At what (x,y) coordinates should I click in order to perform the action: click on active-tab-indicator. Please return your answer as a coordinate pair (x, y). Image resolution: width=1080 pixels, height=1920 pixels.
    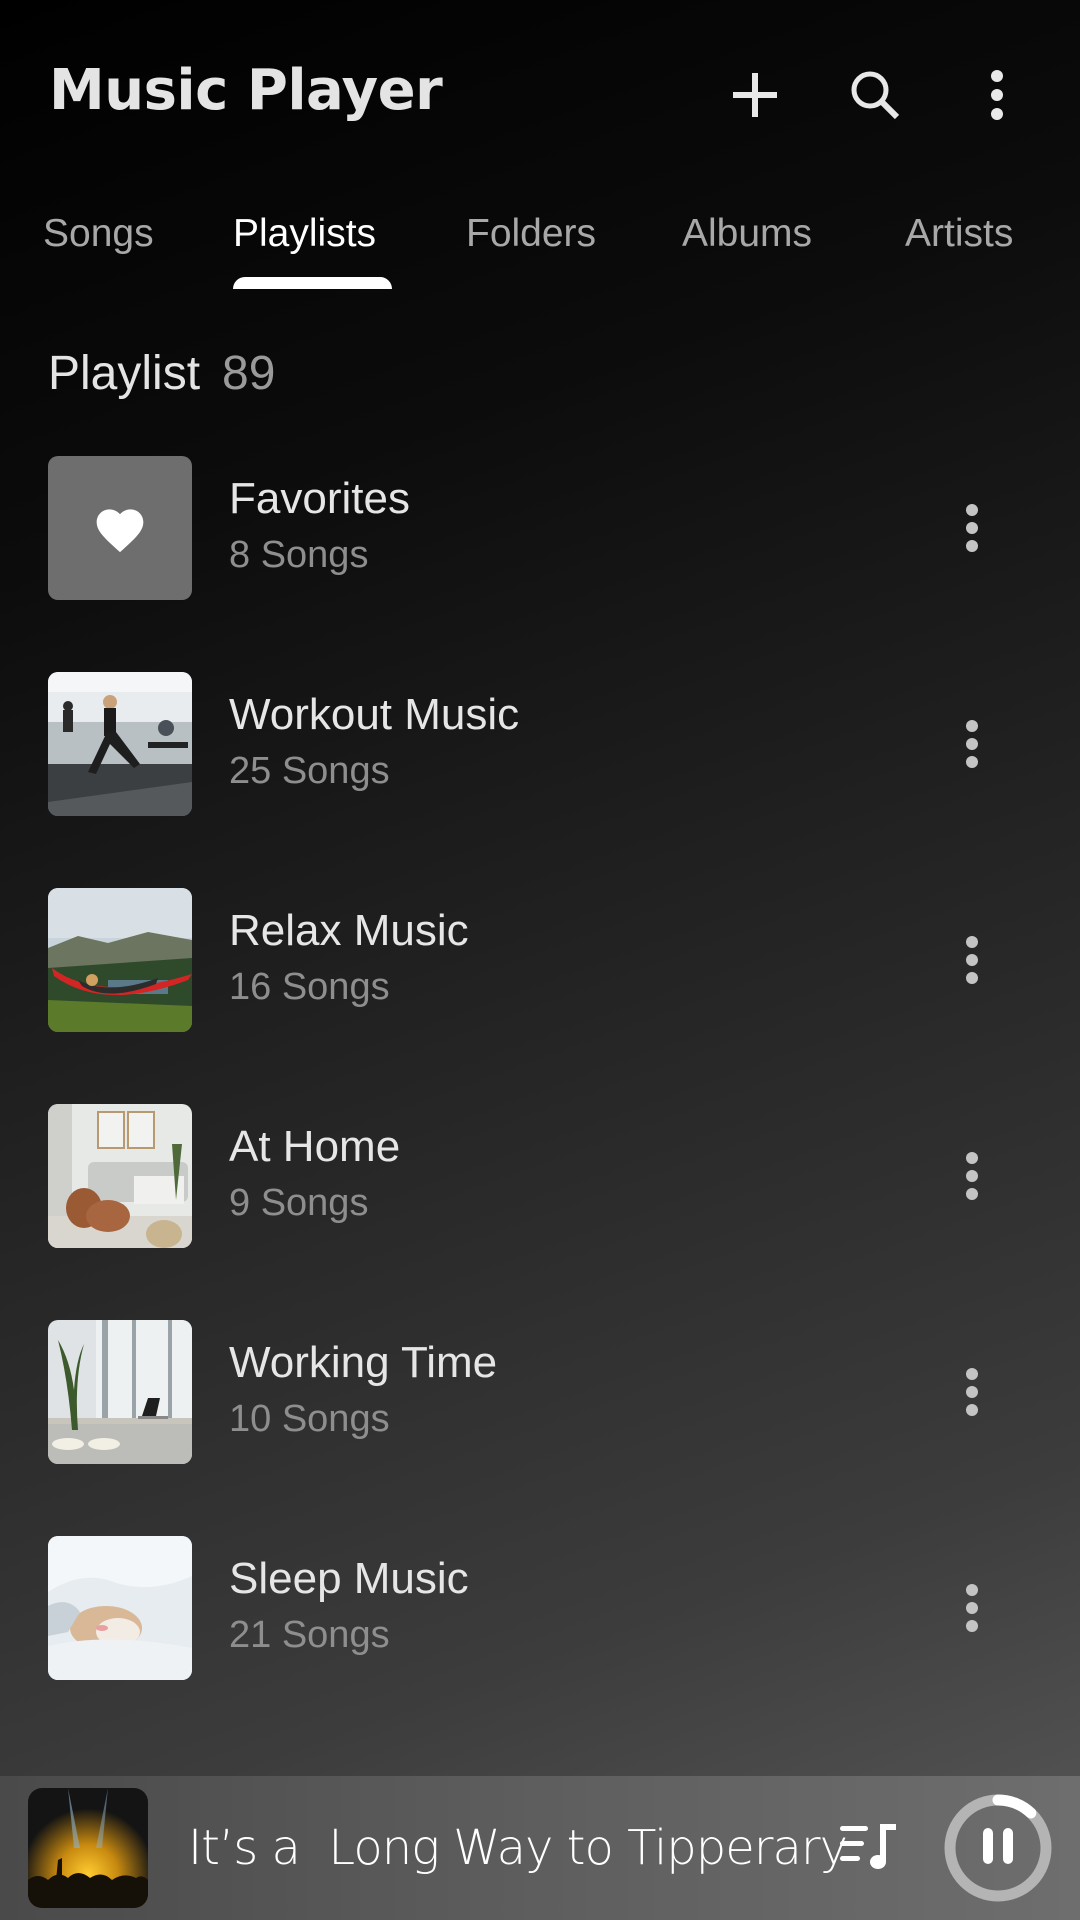
    Looking at the image, I should click on (312, 283).